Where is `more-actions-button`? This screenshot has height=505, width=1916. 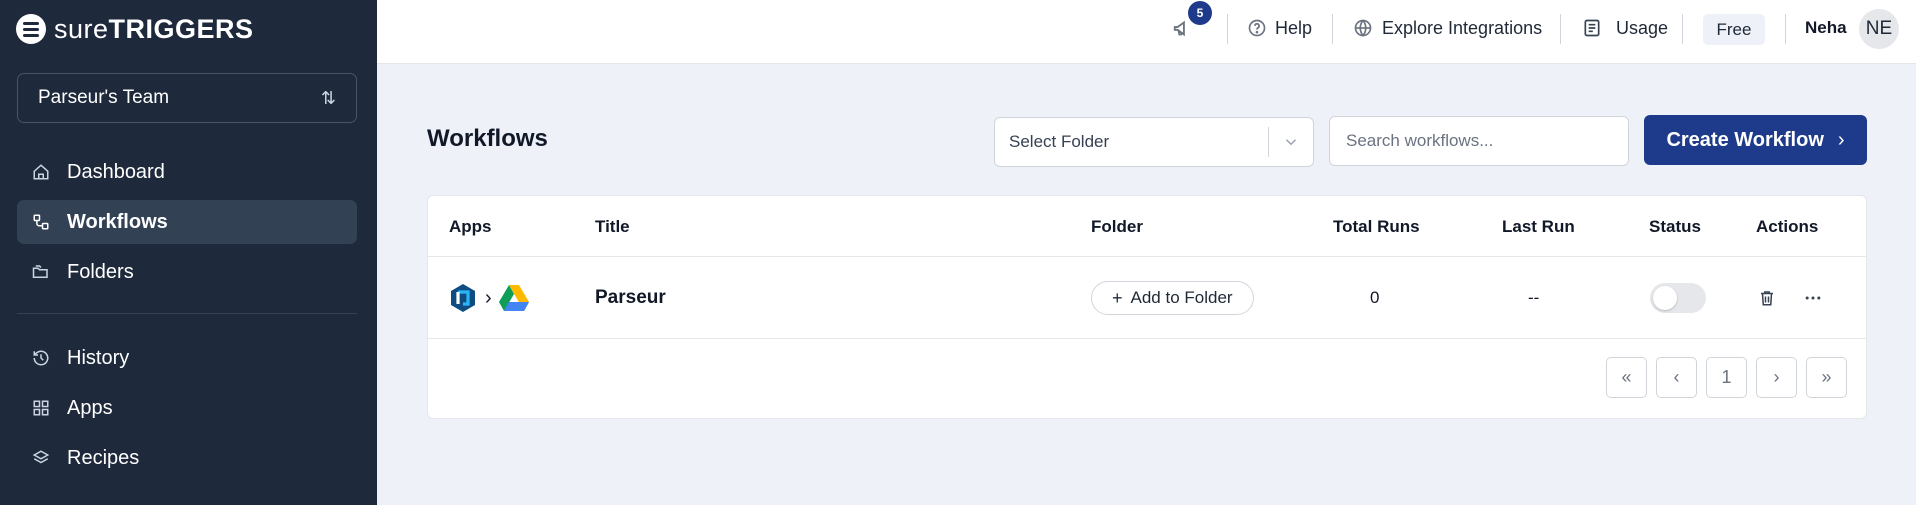
more-actions-button is located at coordinates (1813, 298).